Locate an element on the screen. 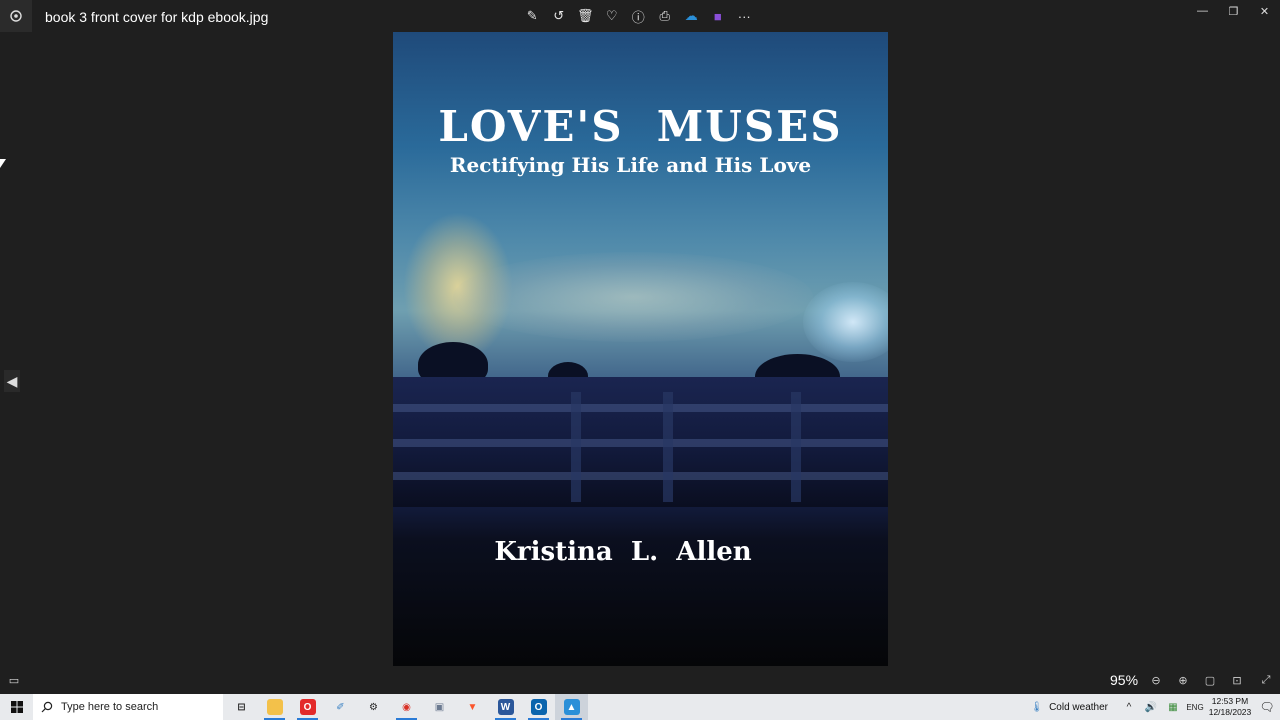 Image resolution: width=1280 pixels, height=720 pixels. start-button is located at coordinates (16, 707).